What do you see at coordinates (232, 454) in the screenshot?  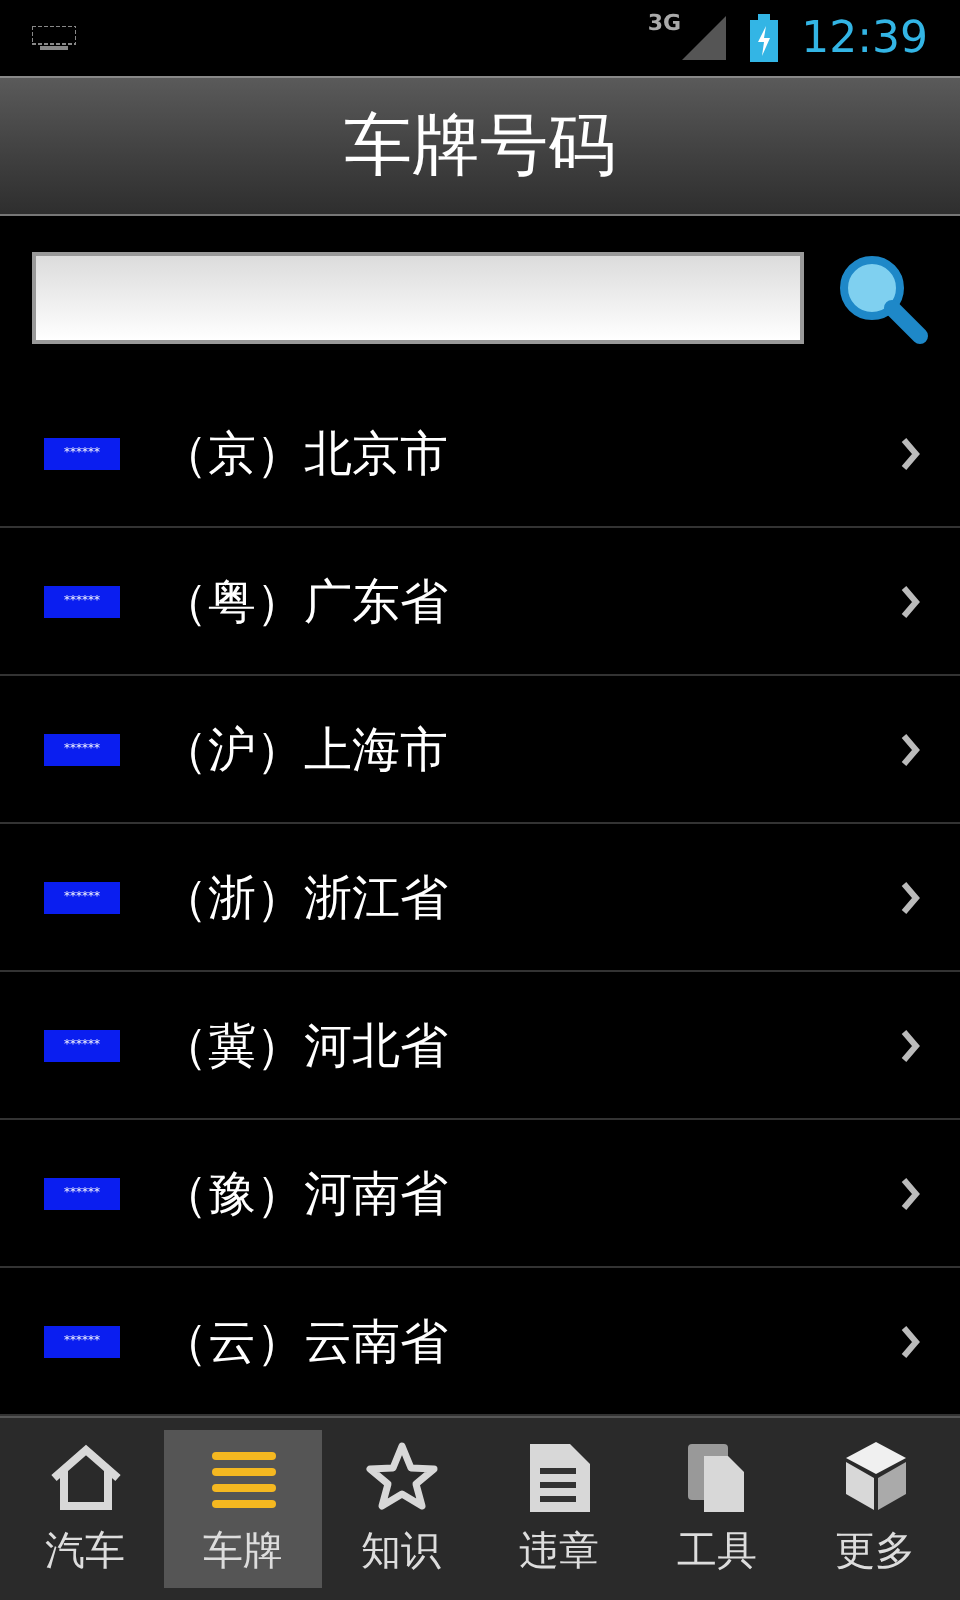 I see `province-abbreviation: （京）` at bounding box center [232, 454].